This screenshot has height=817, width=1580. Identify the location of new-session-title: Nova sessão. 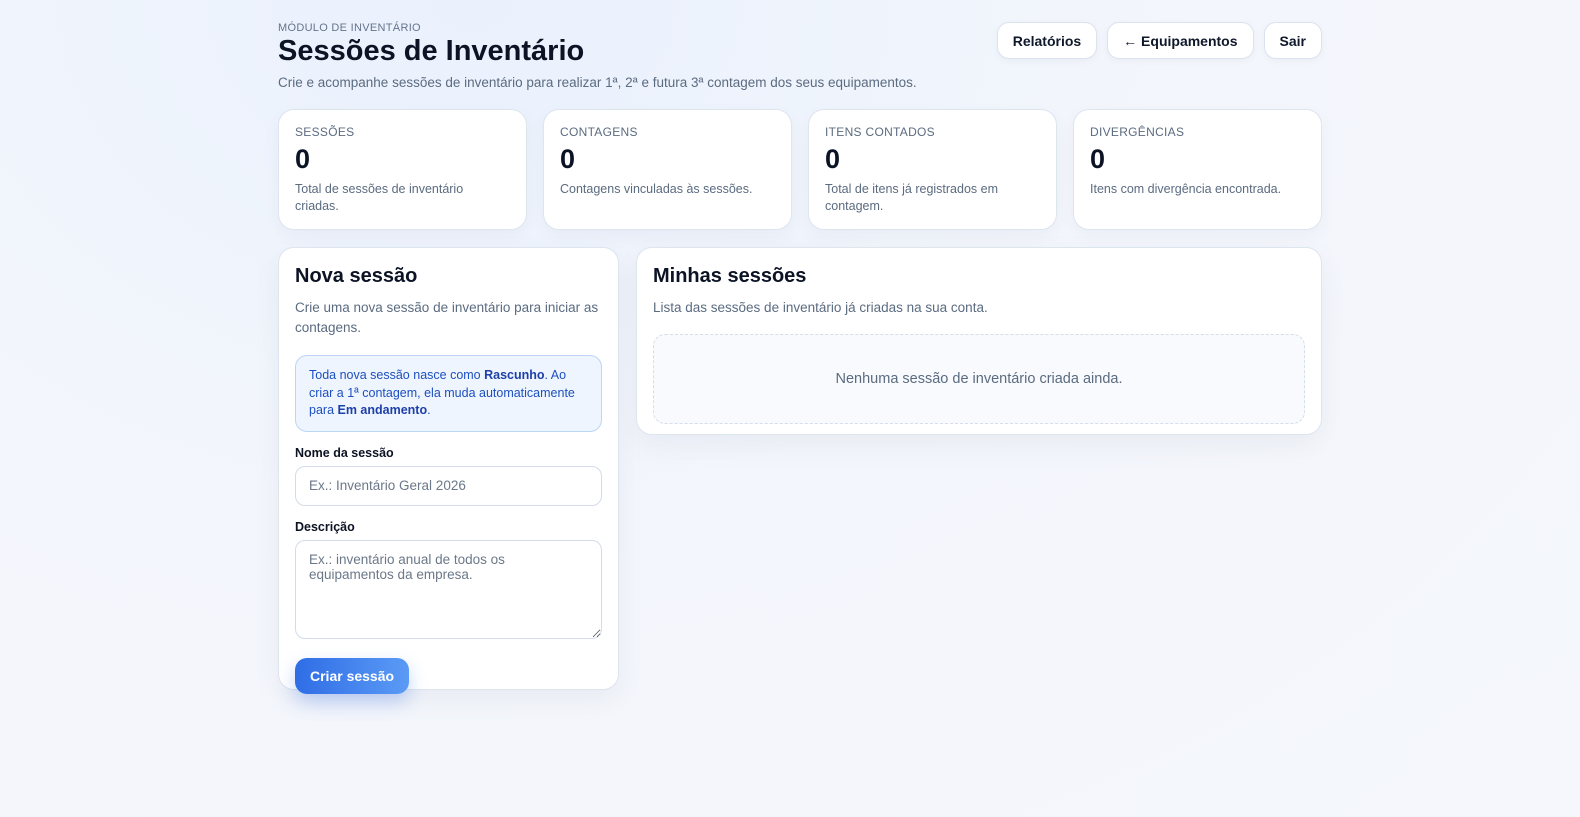
(356, 276).